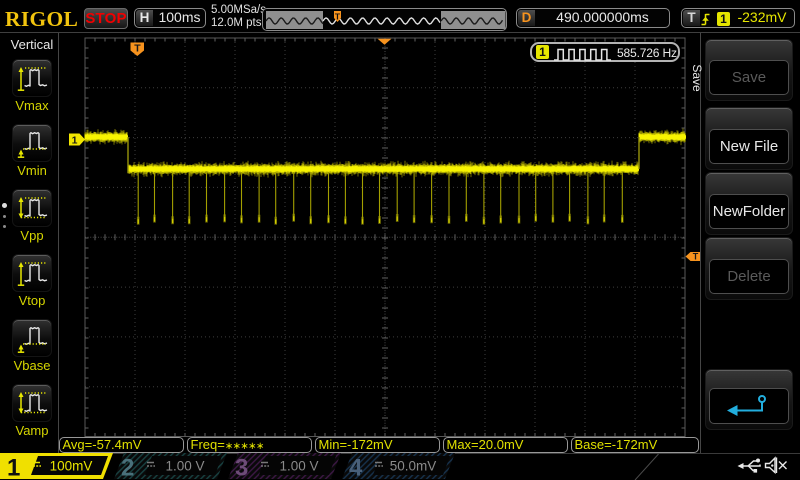  What do you see at coordinates (413, 466) in the screenshot?
I see `svg-text: 50.0mV` at bounding box center [413, 466].